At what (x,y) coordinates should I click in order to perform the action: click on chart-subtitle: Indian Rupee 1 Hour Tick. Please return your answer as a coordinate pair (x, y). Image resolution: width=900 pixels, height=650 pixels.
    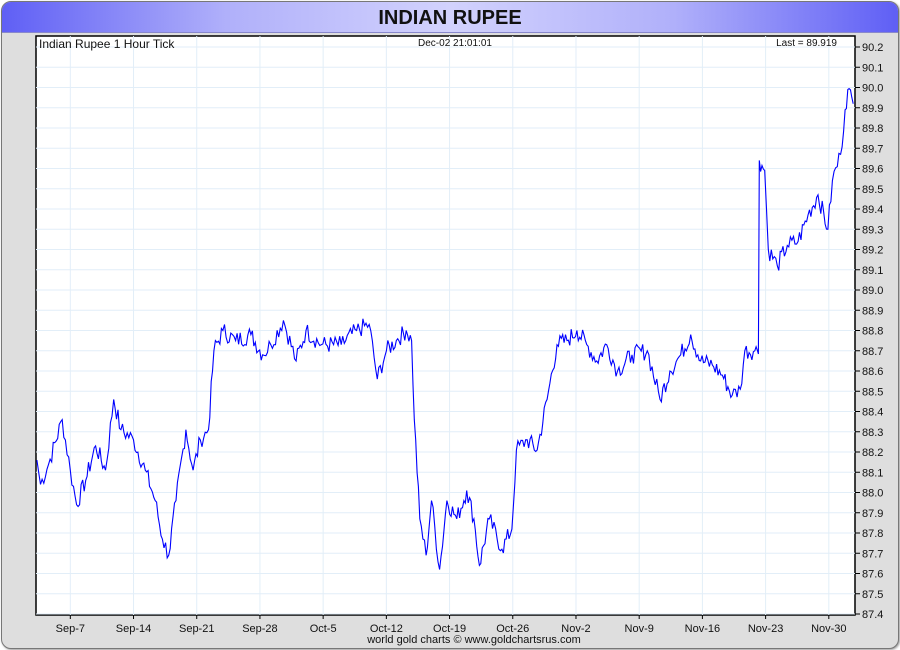
    Looking at the image, I should click on (107, 44).